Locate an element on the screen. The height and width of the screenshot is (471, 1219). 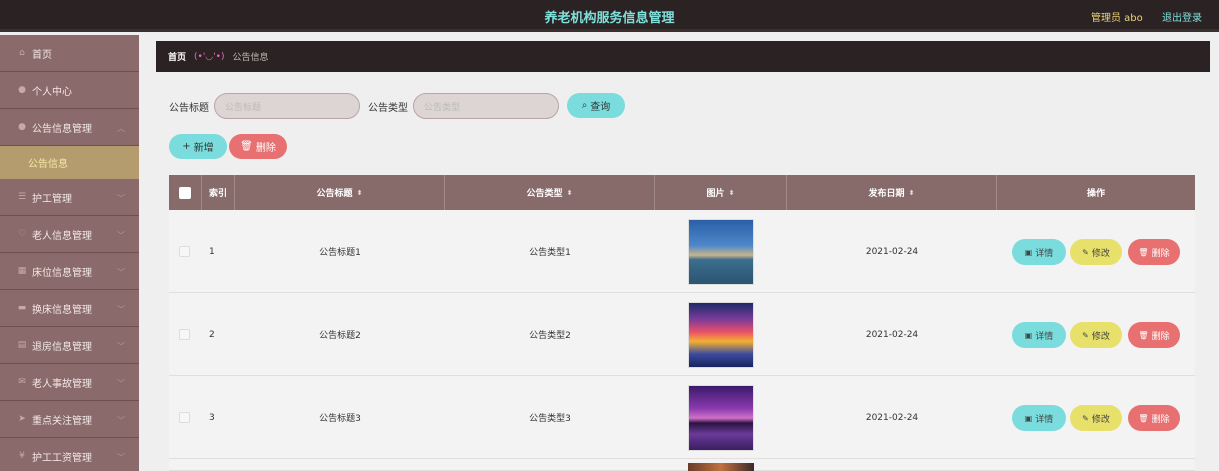
sidebar-subitem-notice: 公告信息 is located at coordinates (69, 162).